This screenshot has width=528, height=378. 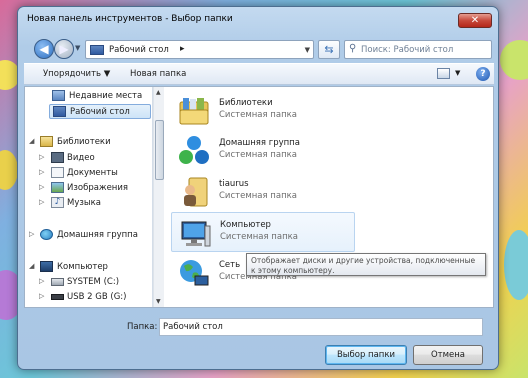 What do you see at coordinates (258, 339) in the screenshot?
I see `dialog-footer: Папка: Рабочий стол Выбор папки Отмена` at bounding box center [258, 339].